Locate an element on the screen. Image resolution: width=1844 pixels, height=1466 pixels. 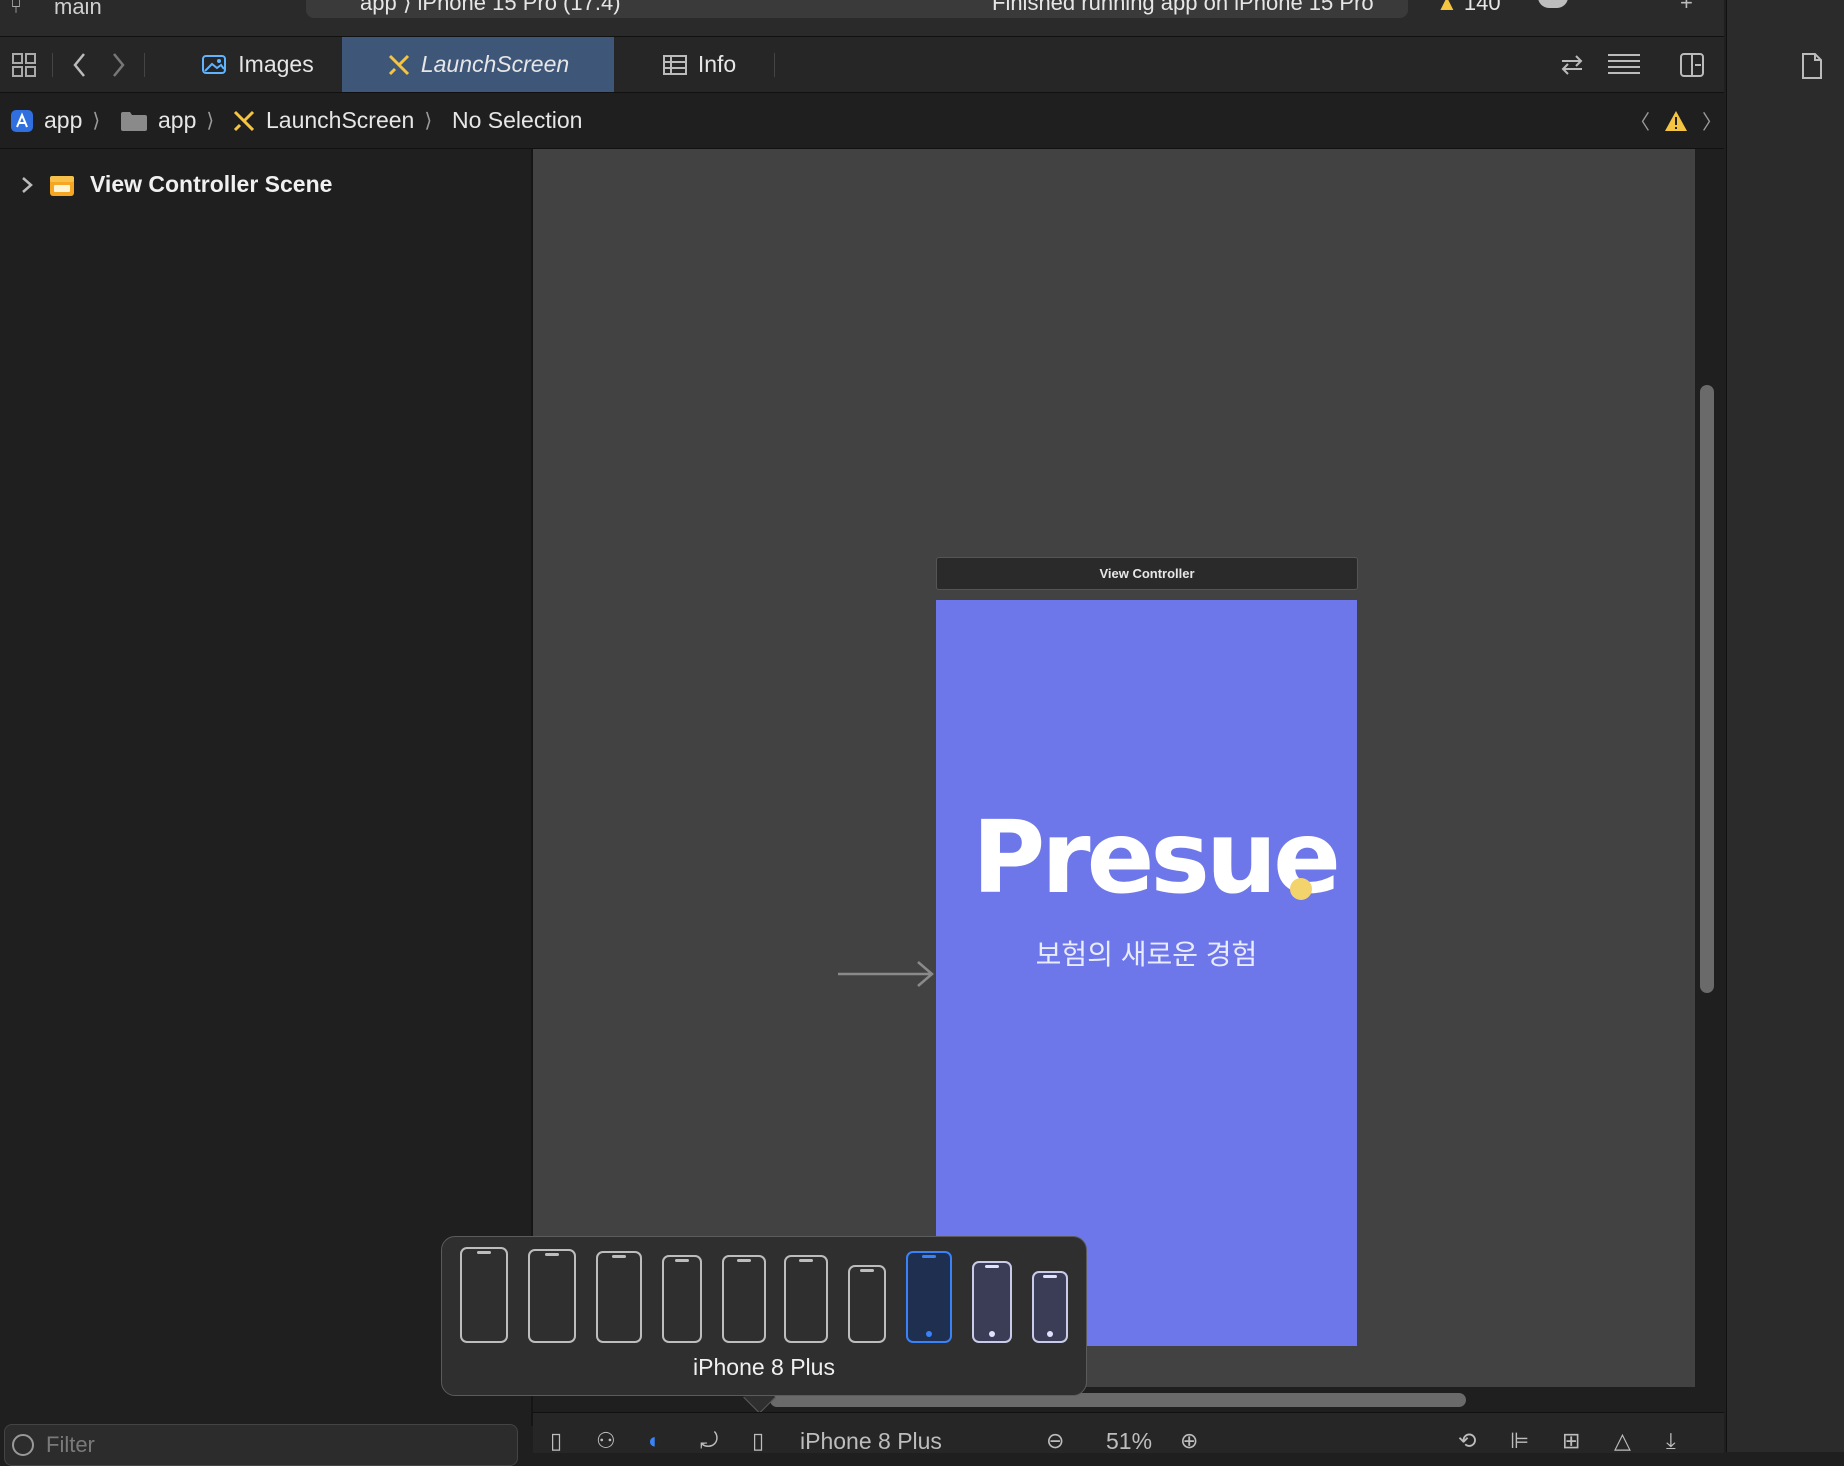
branch-icon: ⑂ is located at coordinates (16, 9).